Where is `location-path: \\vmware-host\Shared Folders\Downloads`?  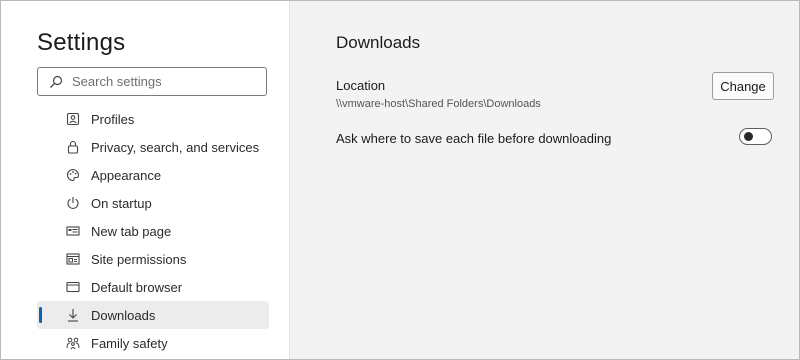 location-path: \\vmware-host\Shared Folders\Downloads is located at coordinates (438, 104).